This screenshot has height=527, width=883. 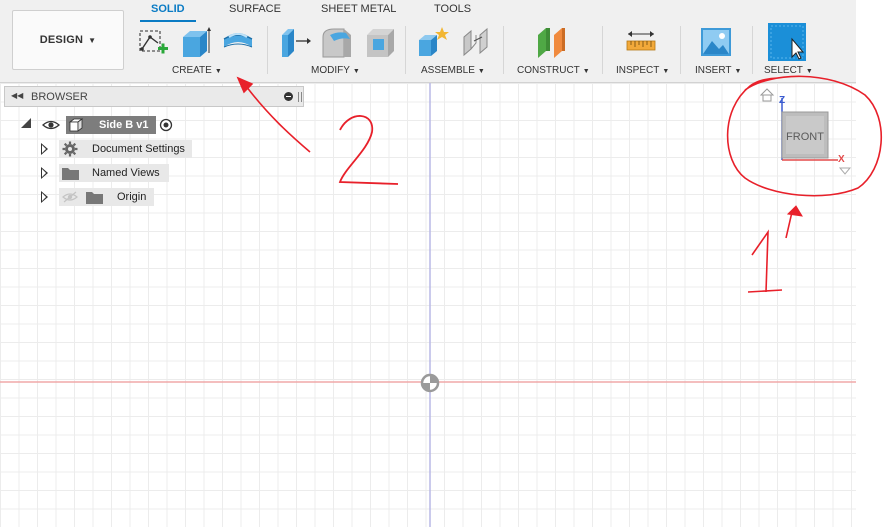 I want to click on offset-plane-icon, so click(x=551, y=42).